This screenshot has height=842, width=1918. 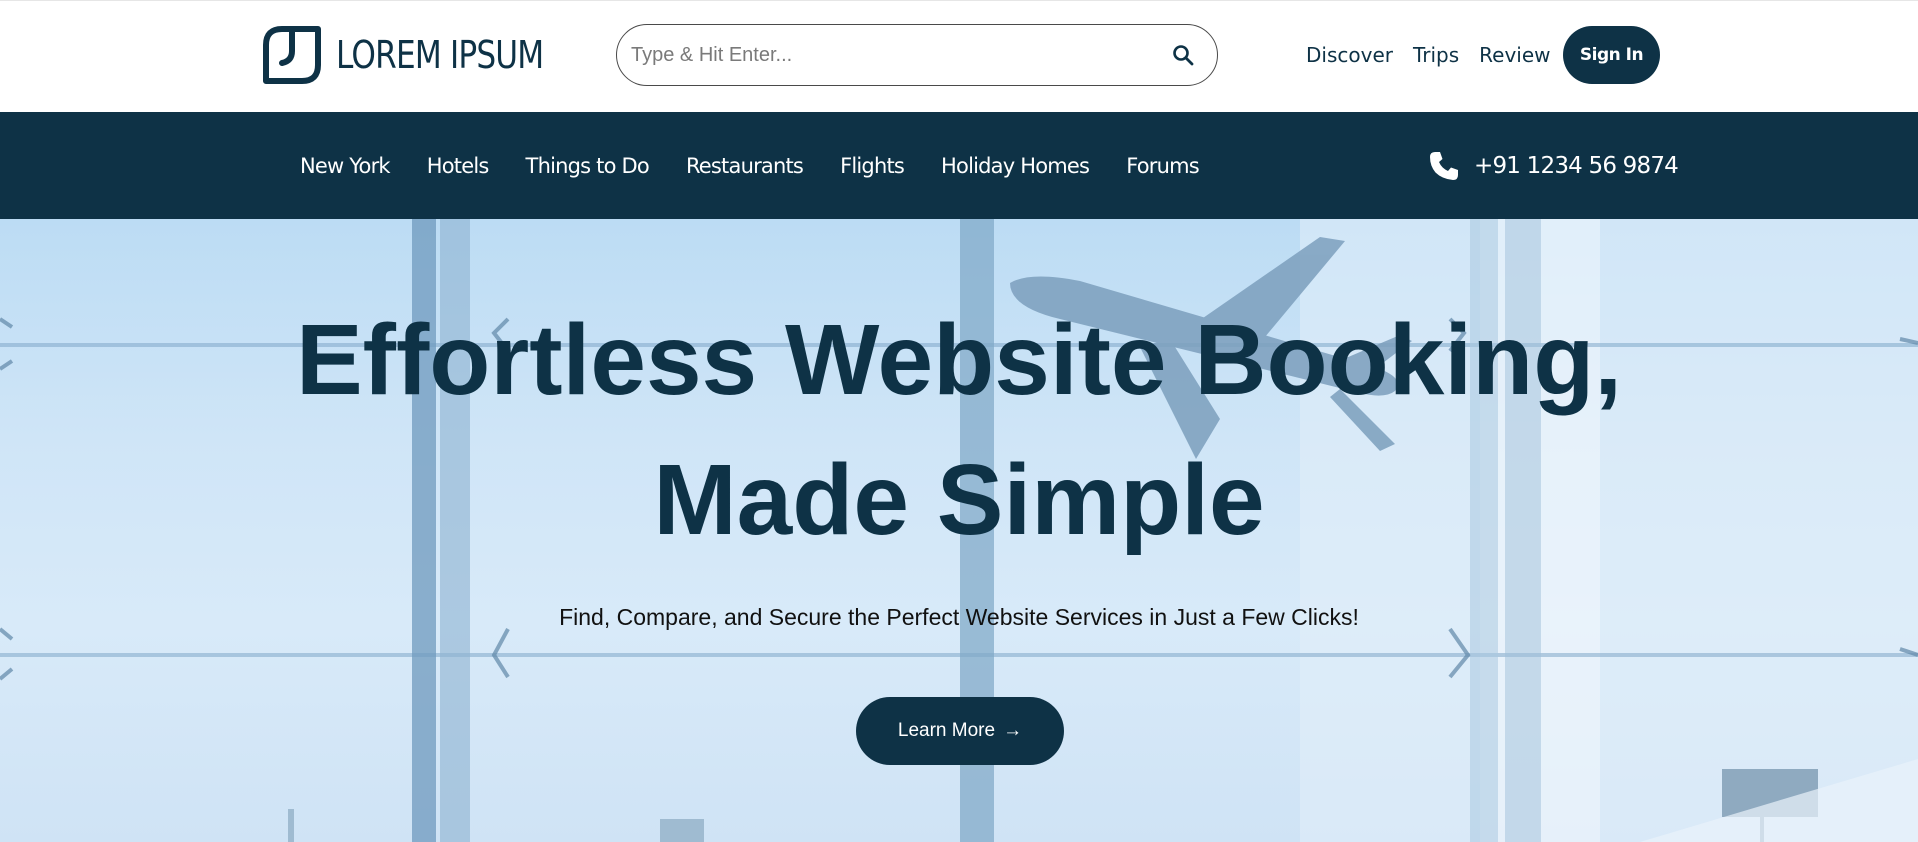 What do you see at coordinates (900, 55) in the screenshot?
I see `search-input` at bounding box center [900, 55].